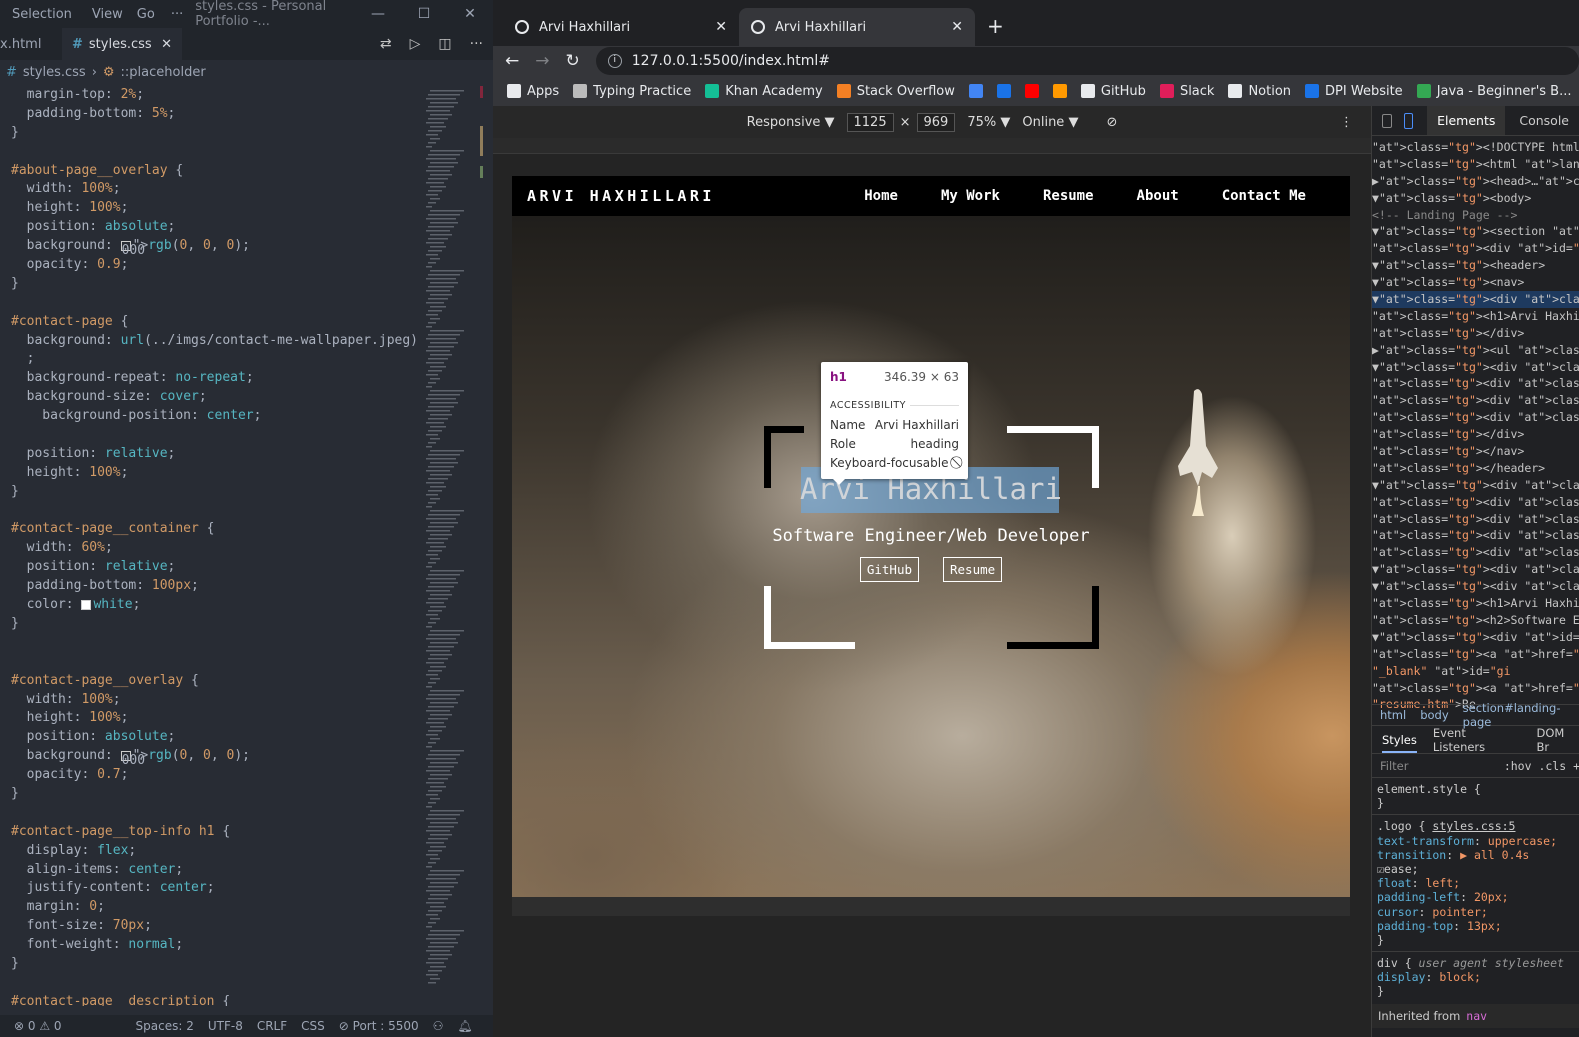  Describe the element at coordinates (1475, 912) in the screenshot. I see `style-line: cursor: pointer;` at that location.